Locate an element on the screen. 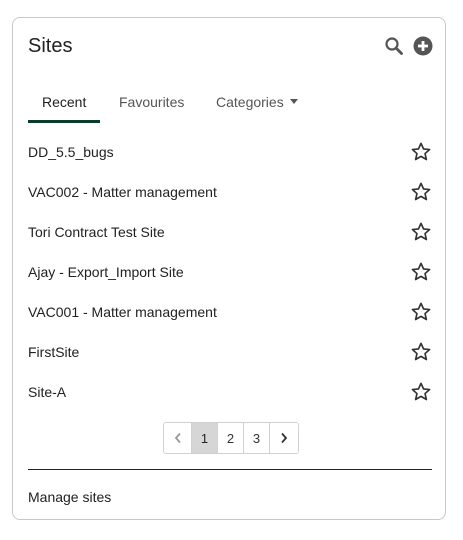 The image size is (463, 540). tab-categories-label: Categories is located at coordinates (250, 102).